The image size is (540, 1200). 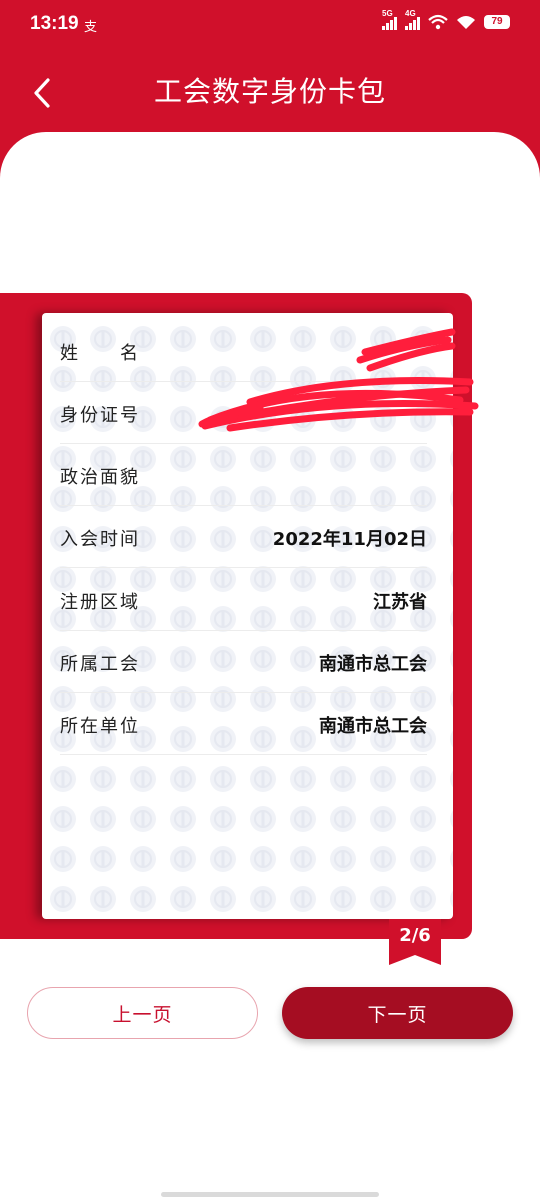 I want to click on previous-page-button: 上一页, so click(x=142, y=1013).